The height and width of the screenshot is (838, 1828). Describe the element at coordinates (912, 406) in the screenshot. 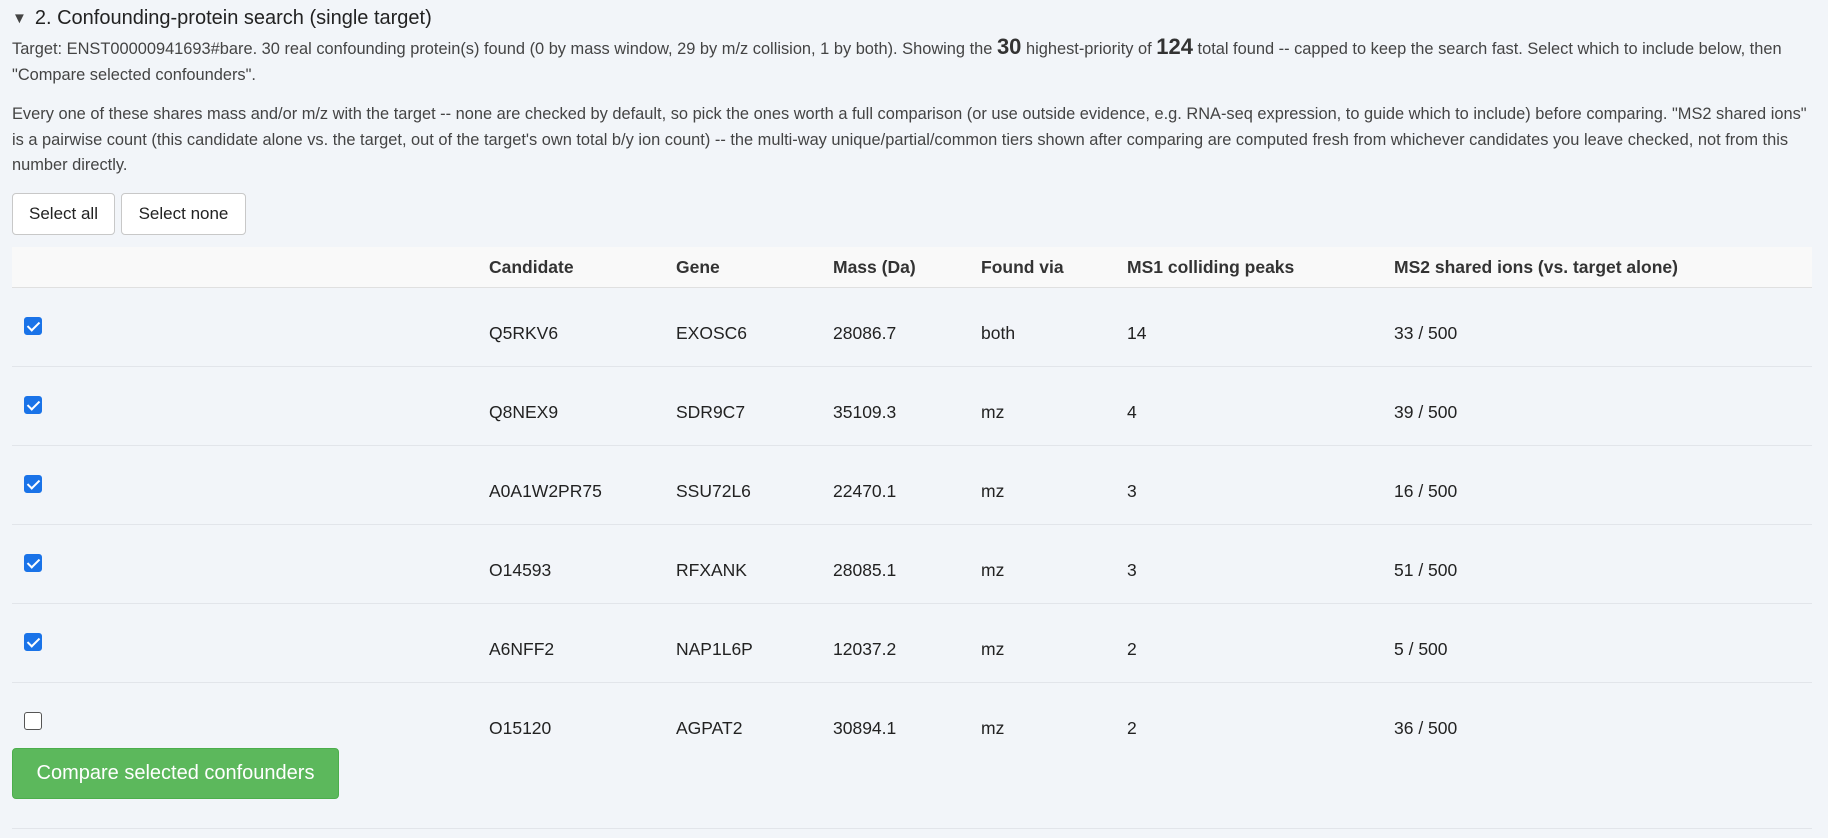

I see `table-row: Q8NEX9 SDR9C7 35109.3 mz 4 39 / 500` at that location.